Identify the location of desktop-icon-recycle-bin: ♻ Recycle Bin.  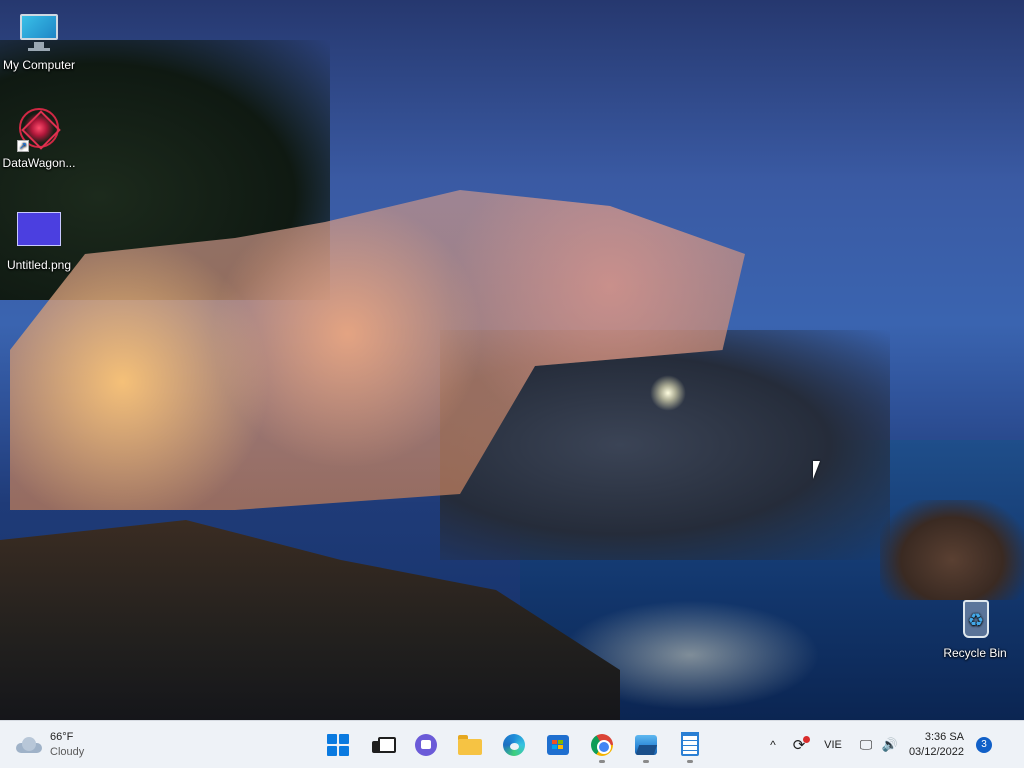
(975, 628).